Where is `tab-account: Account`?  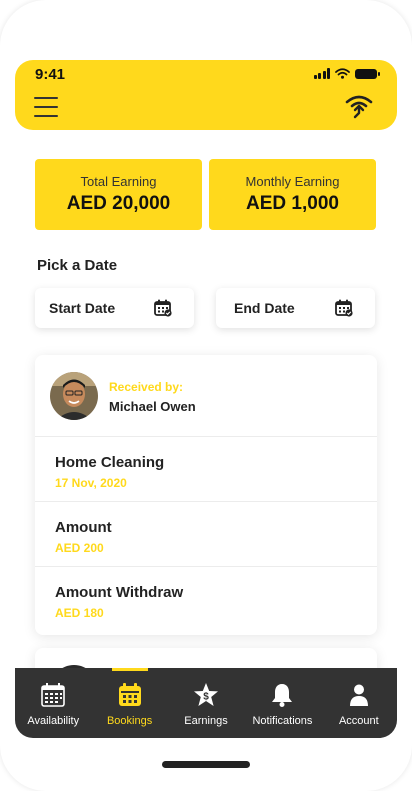
tab-account: Account is located at coordinates (359, 703).